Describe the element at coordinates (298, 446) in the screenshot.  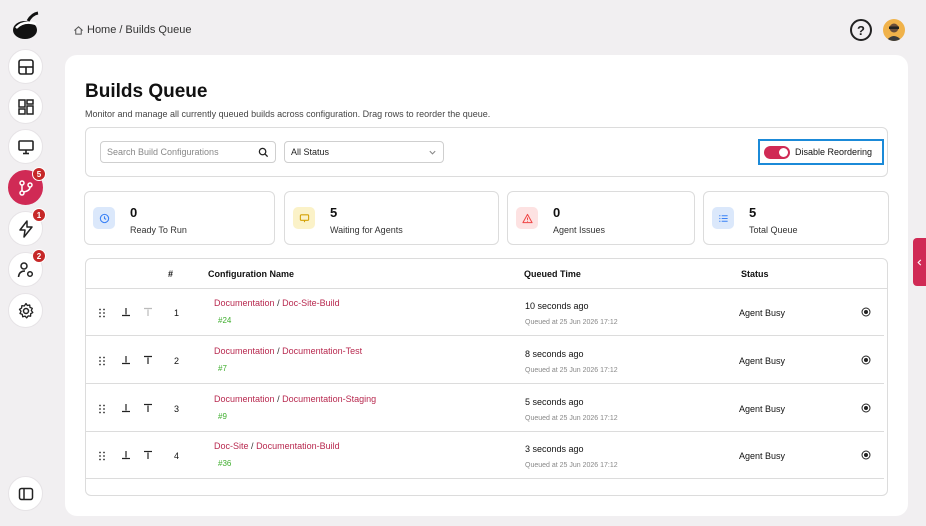
I see `config-link: Documentation-Build` at that location.